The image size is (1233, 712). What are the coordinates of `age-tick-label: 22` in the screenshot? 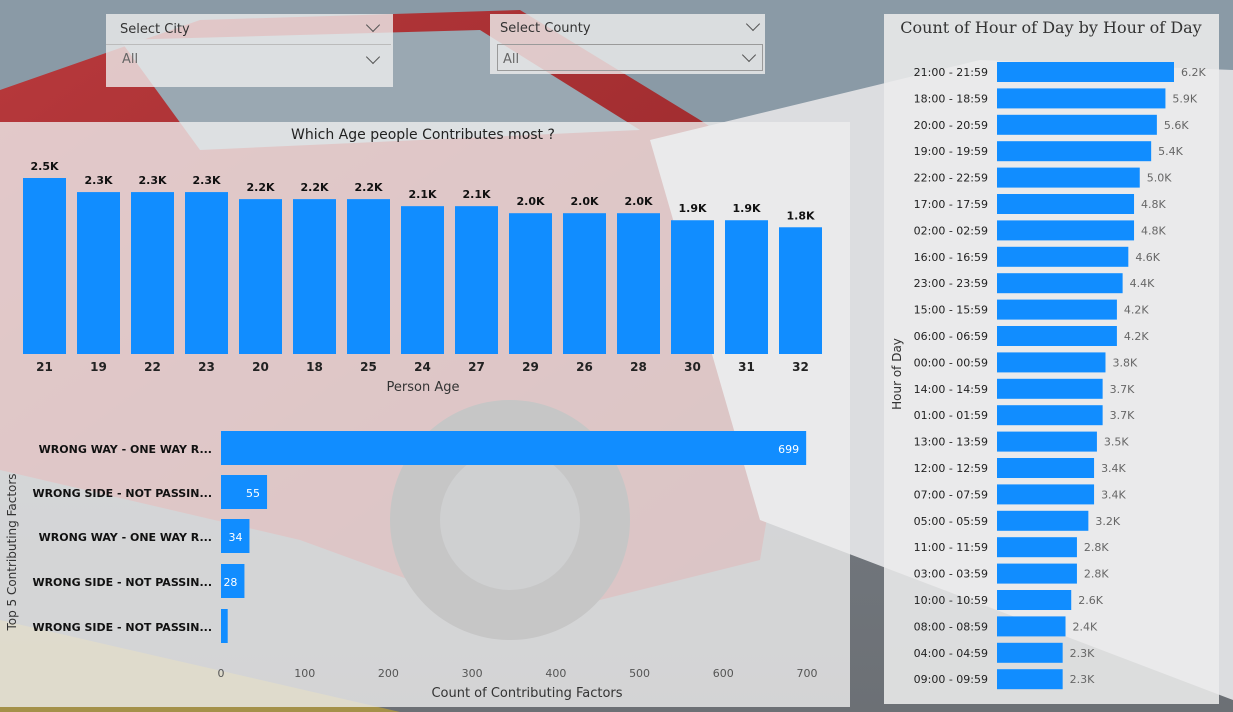 It's located at (152, 367).